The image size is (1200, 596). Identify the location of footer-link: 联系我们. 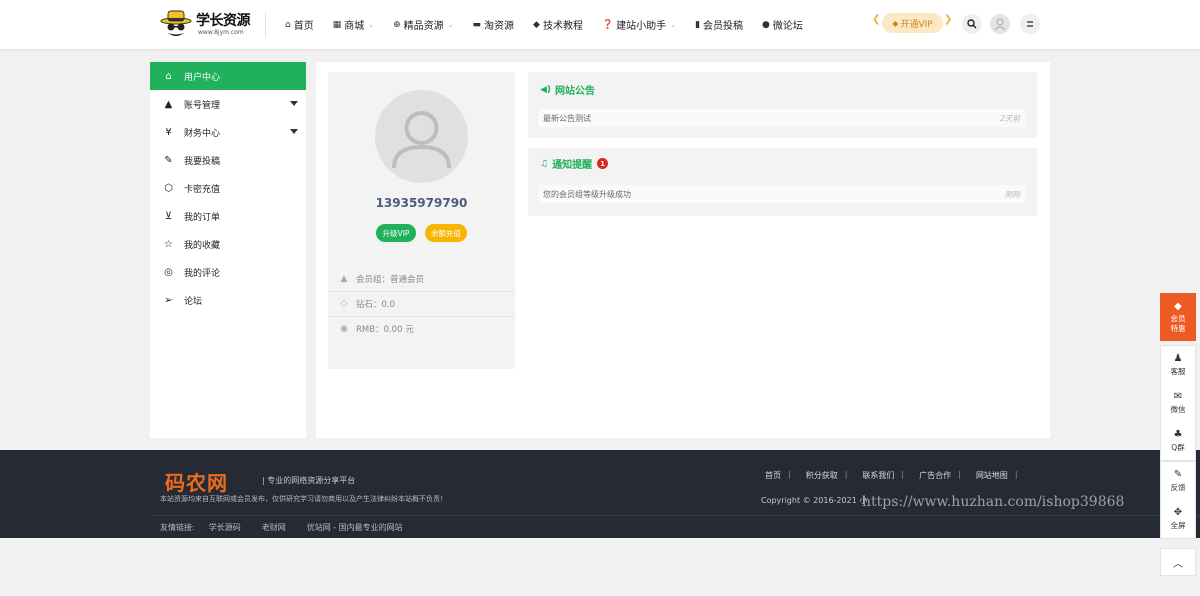
(878, 475).